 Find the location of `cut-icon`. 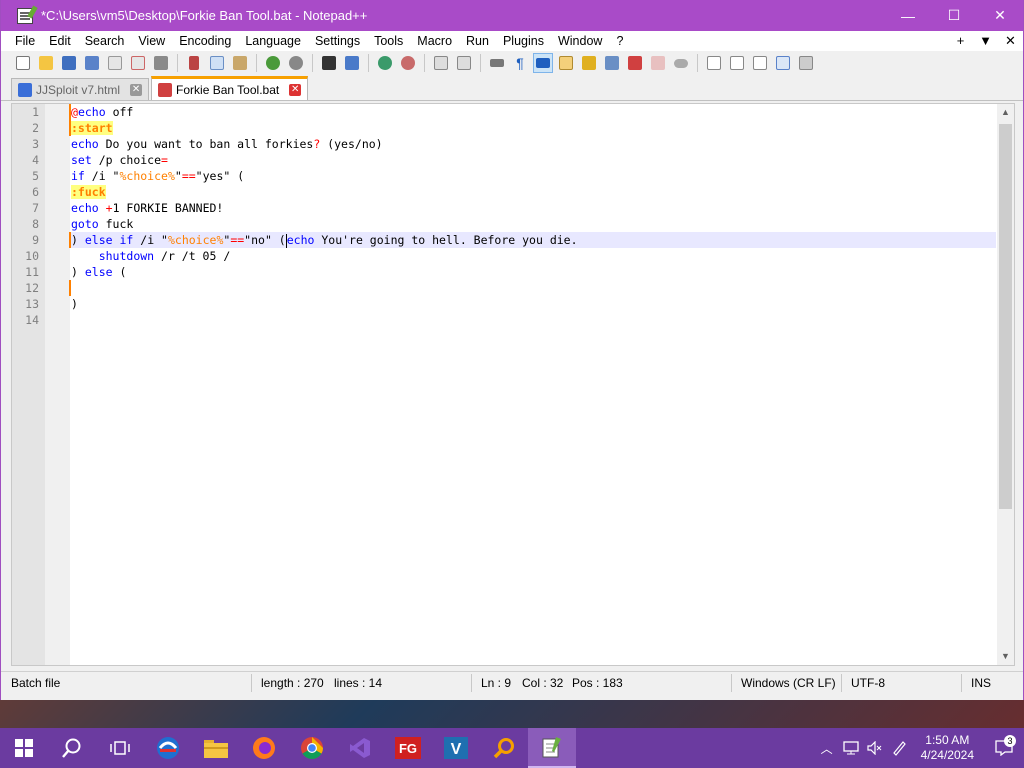

cut-icon is located at coordinates (194, 63).